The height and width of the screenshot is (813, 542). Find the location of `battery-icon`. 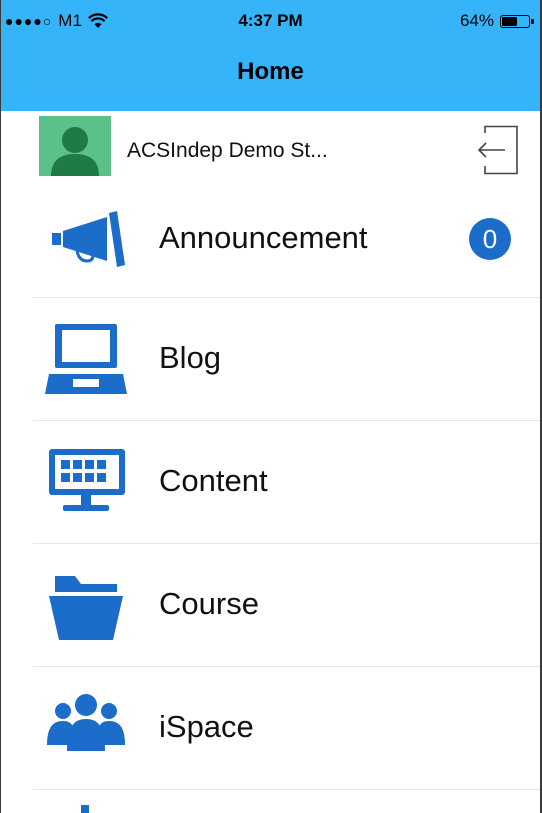

battery-icon is located at coordinates (517, 21).